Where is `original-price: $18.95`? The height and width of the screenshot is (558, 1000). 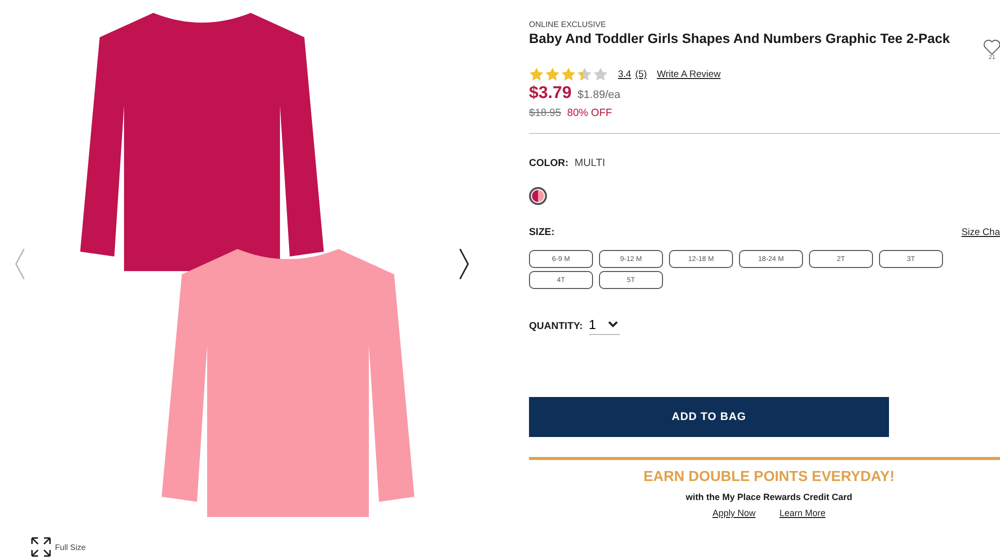 original-price: $18.95 is located at coordinates (545, 113).